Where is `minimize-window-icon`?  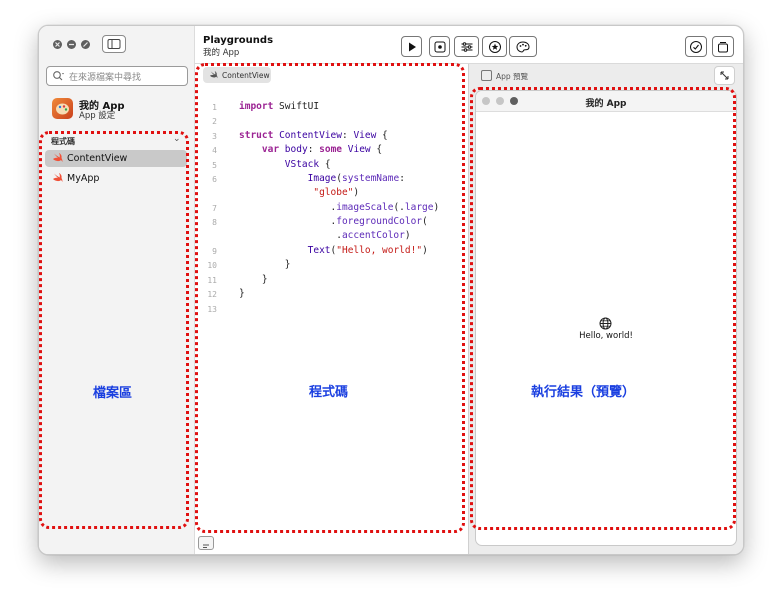 minimize-window-icon is located at coordinates (71, 44).